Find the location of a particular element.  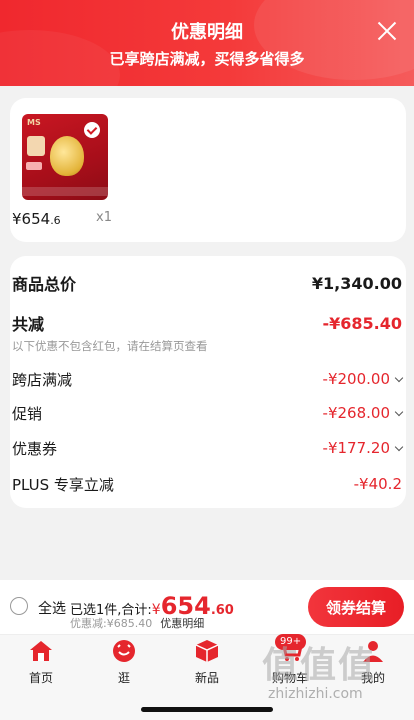

discount-note: 以下优惠不包含红包，请在结算页查看 is located at coordinates (110, 346).